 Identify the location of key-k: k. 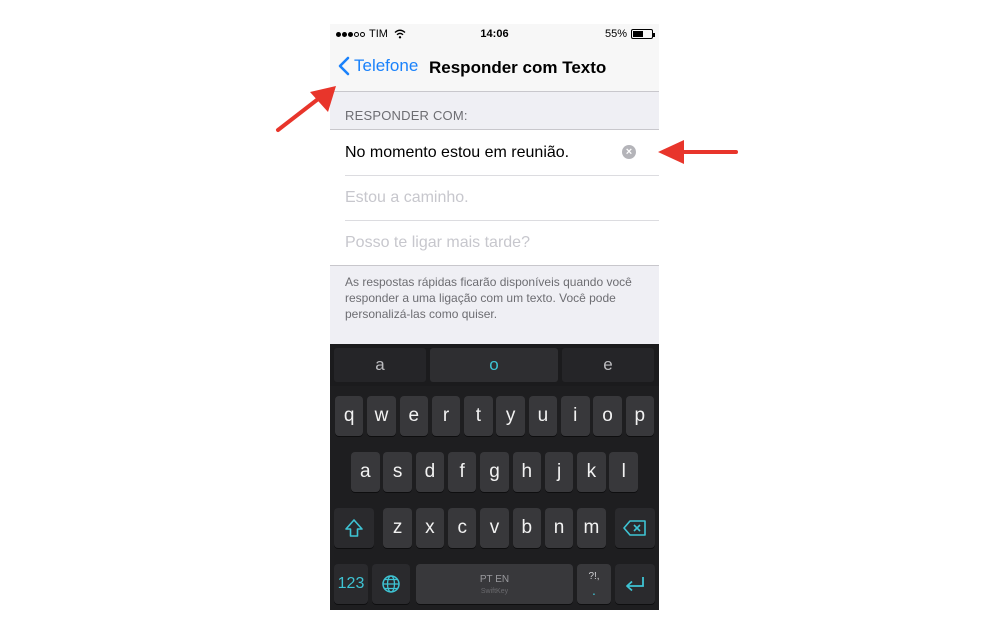
(591, 472).